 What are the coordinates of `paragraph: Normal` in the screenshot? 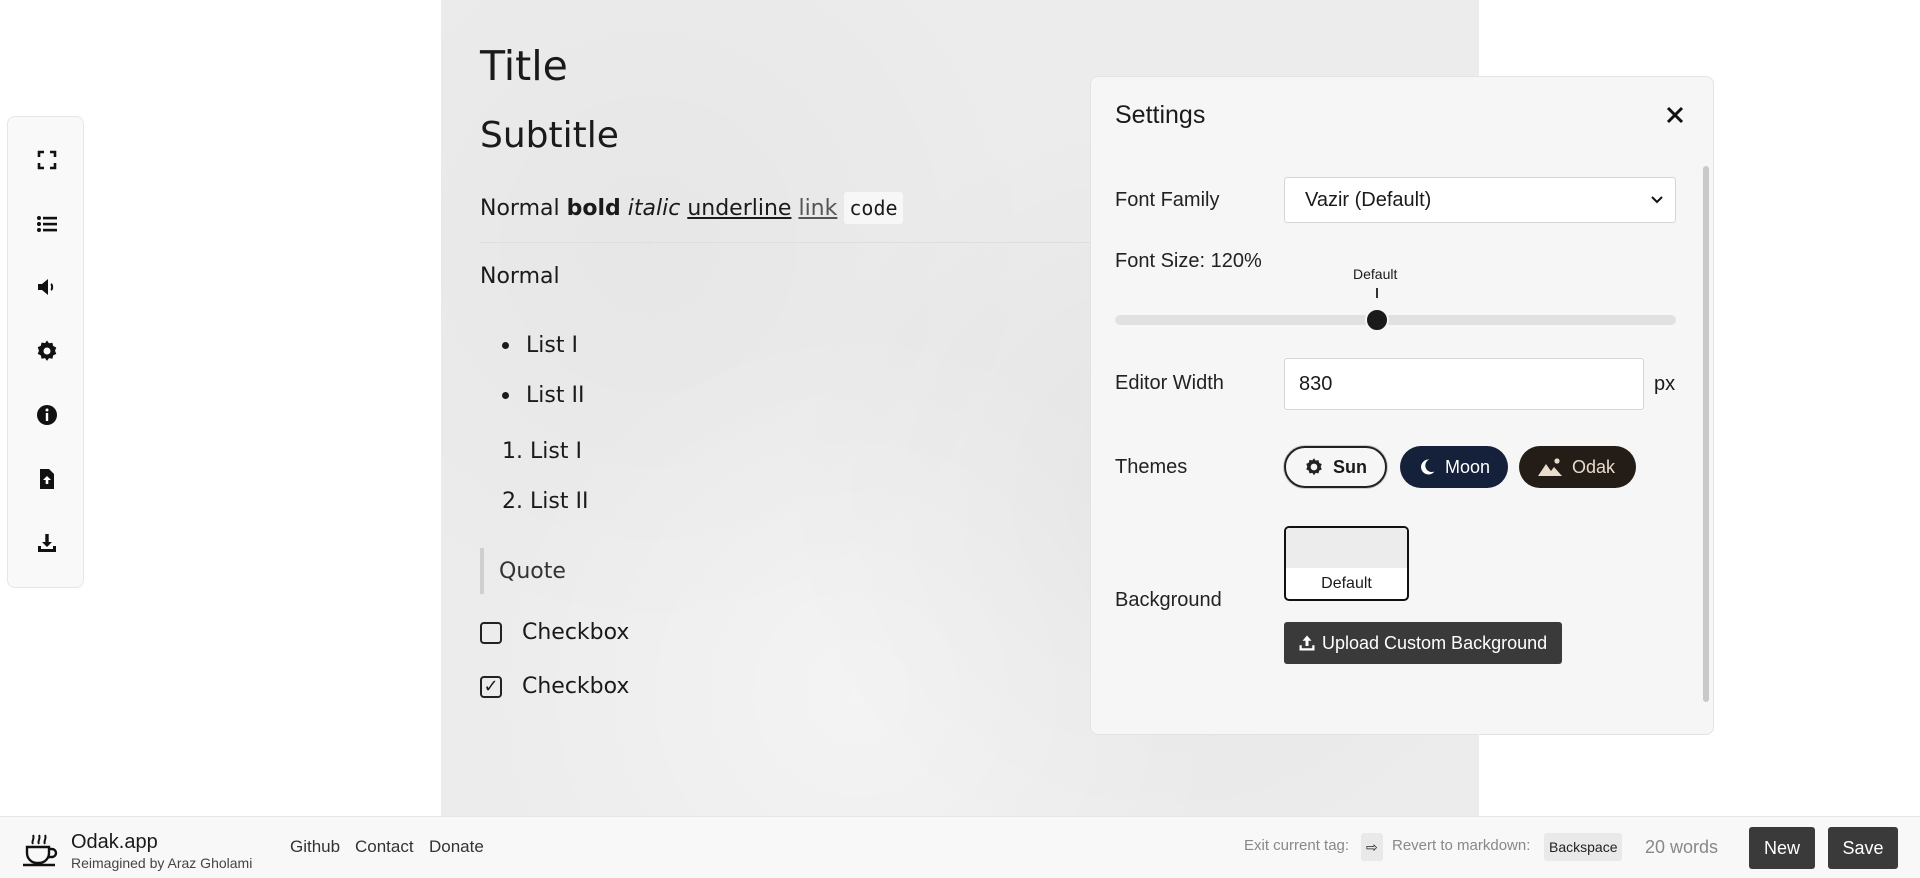 It's located at (520, 276).